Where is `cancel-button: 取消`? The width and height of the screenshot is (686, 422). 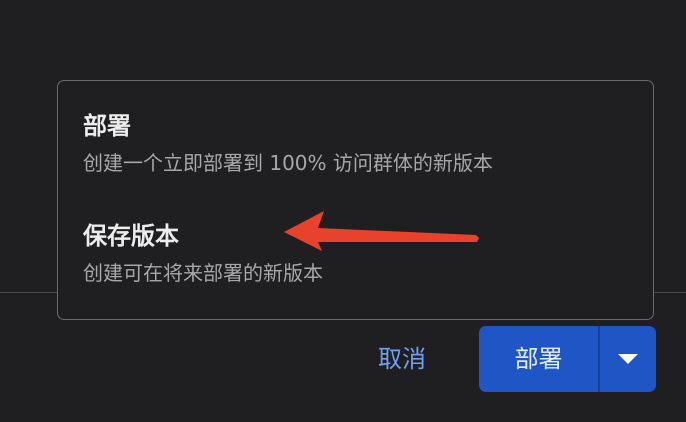
cancel-button: 取消 is located at coordinates (402, 359).